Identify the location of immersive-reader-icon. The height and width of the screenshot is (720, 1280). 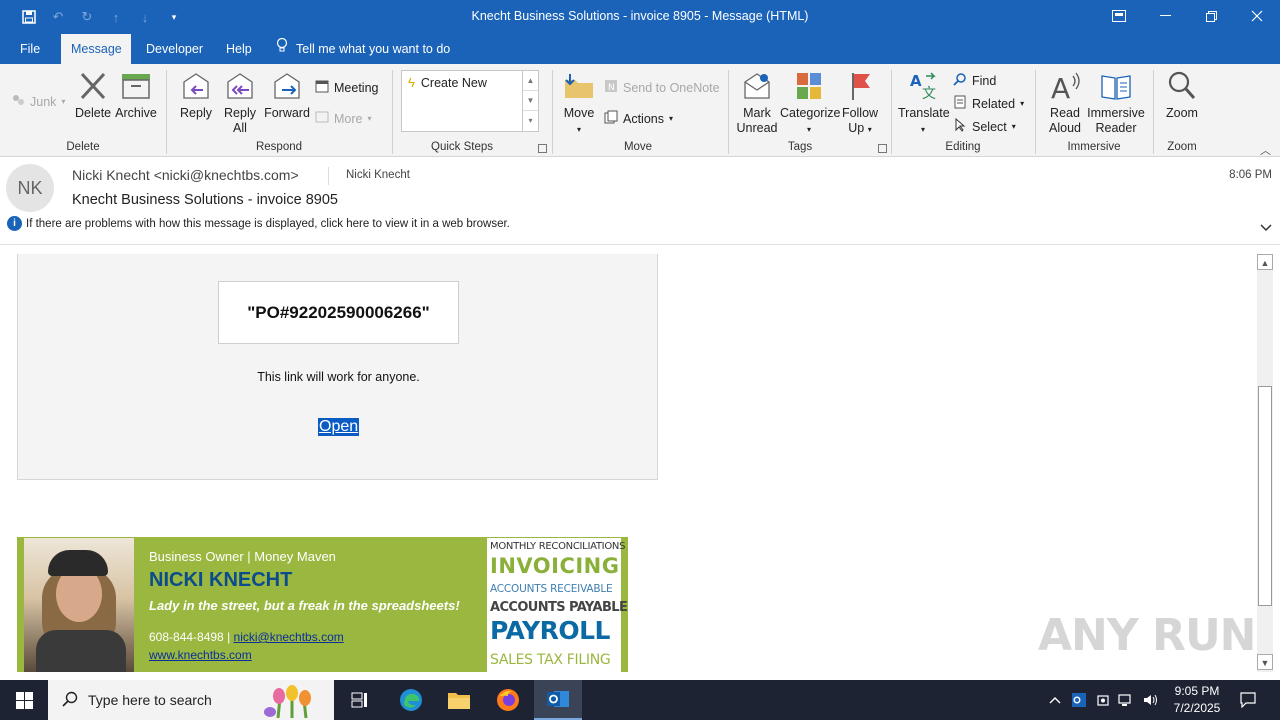
(1116, 87).